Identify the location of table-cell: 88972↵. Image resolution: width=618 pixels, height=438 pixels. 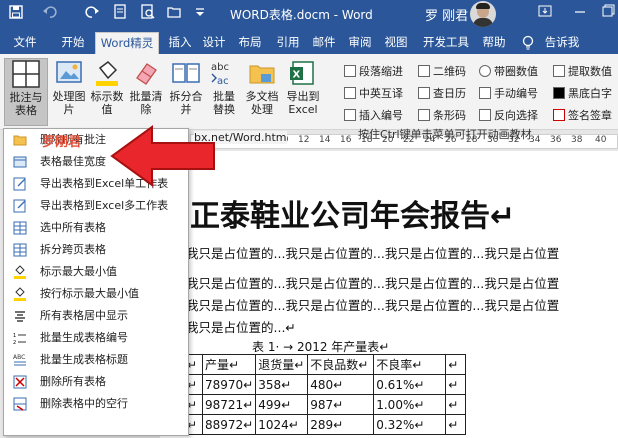
(229, 424).